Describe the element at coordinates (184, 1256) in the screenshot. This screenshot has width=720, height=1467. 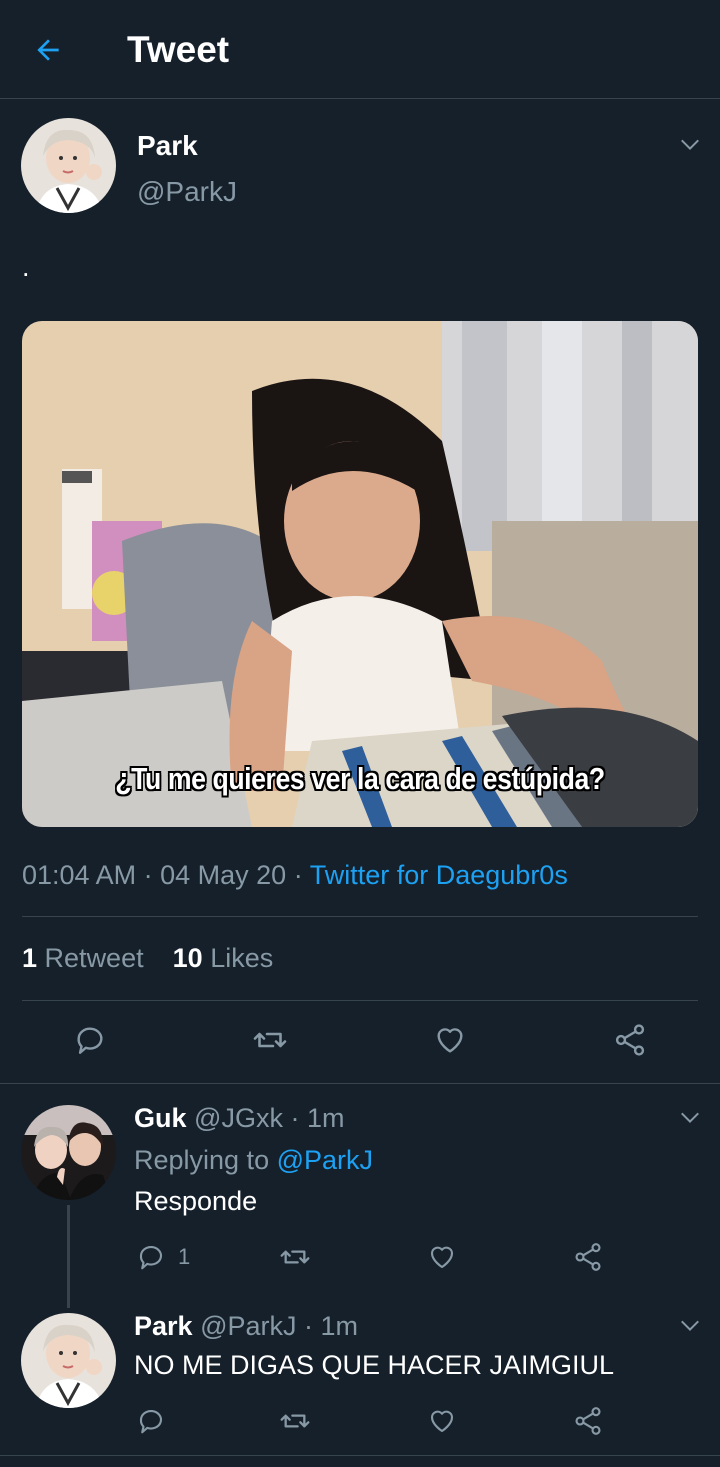
I see `reply-reply-count: 1` at that location.